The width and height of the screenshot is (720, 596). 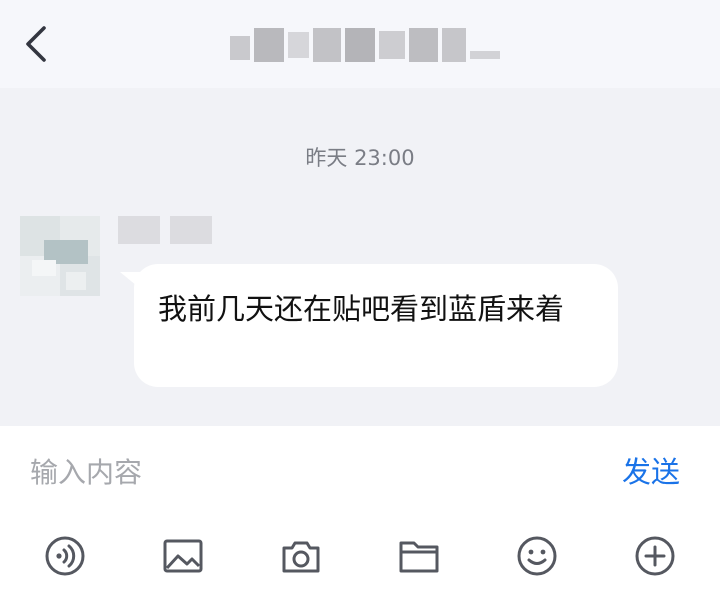 I want to click on conversation-title-redacted, so click(x=365, y=45).